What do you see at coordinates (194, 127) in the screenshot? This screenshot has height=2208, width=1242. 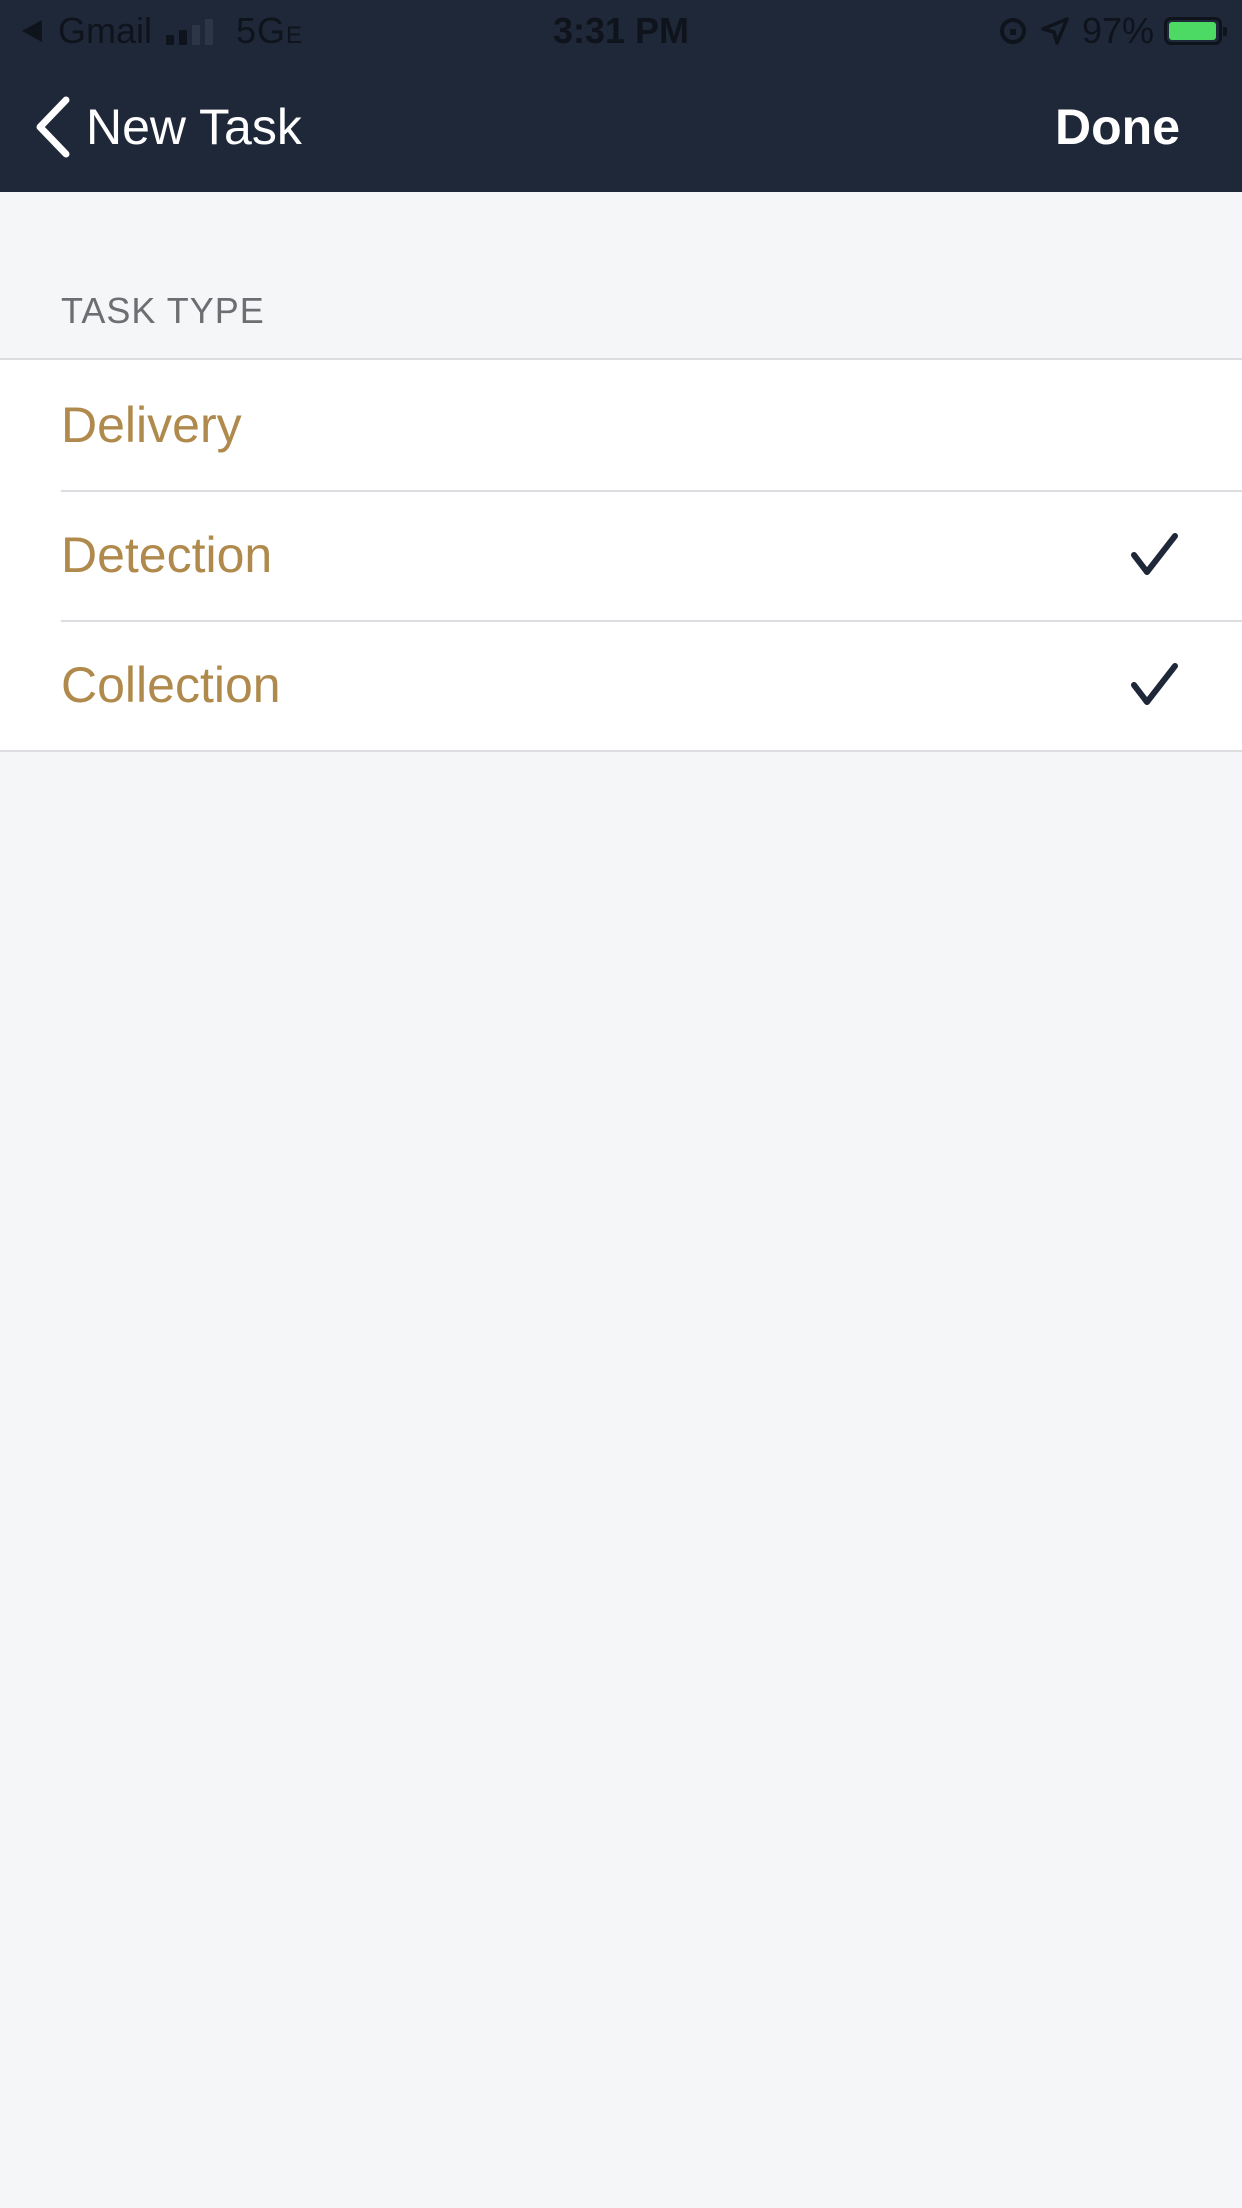 I see `back-button-label: New Task` at bounding box center [194, 127].